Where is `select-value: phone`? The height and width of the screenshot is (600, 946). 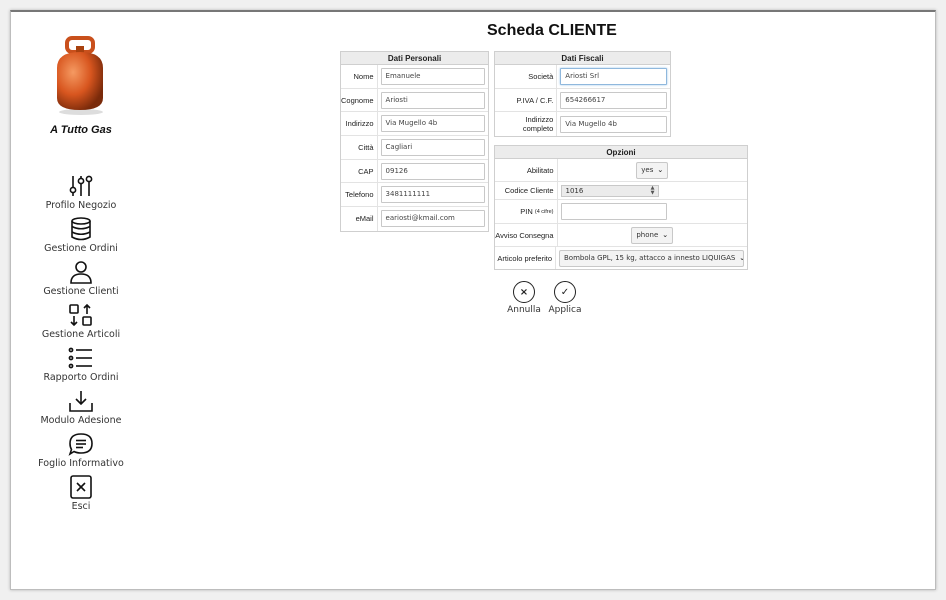
select-value: phone is located at coordinates (647, 235).